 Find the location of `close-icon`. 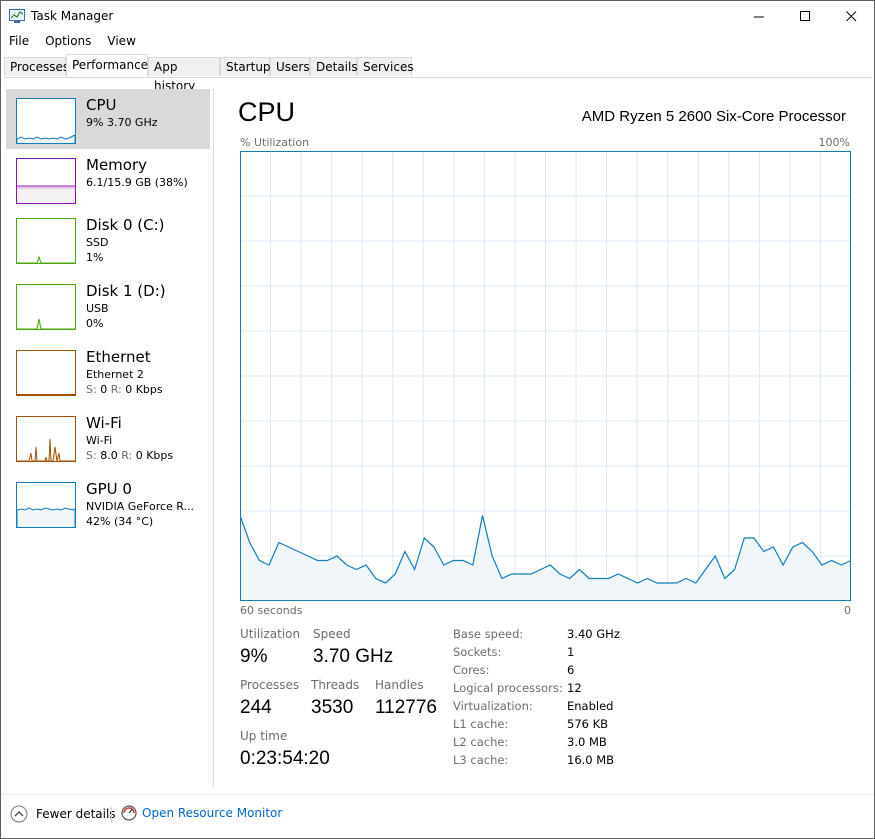

close-icon is located at coordinates (850, 15).